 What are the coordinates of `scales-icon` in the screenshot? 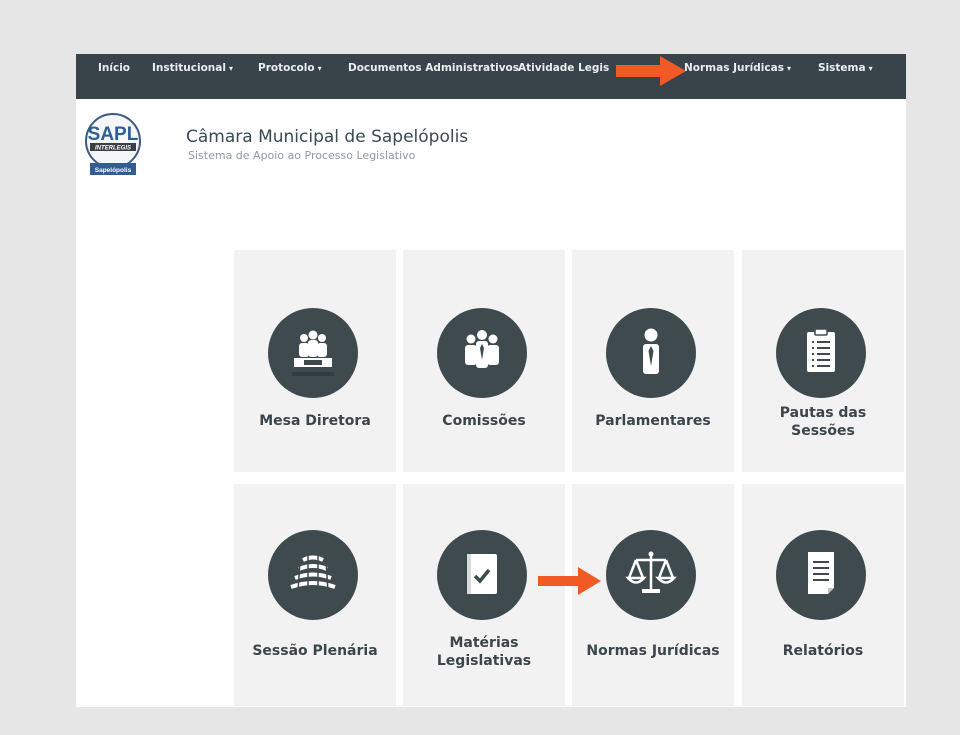 It's located at (651, 575).